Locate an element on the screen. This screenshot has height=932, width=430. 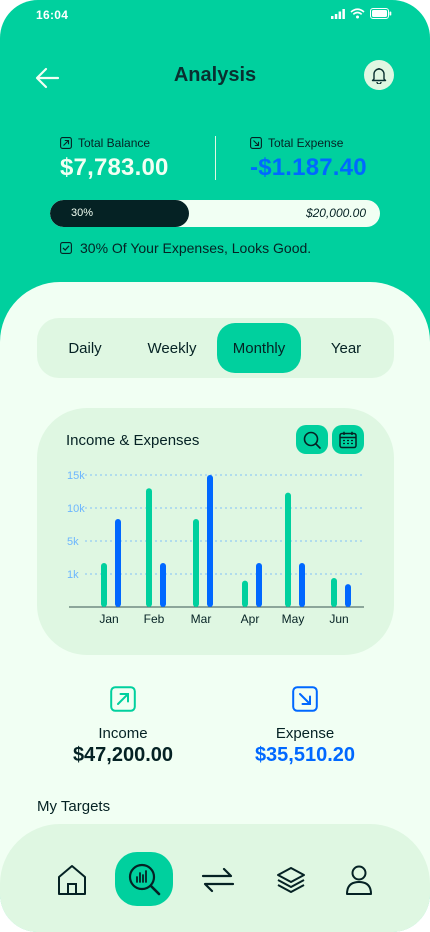
expense-arrow-icon is located at coordinates (305, 699).